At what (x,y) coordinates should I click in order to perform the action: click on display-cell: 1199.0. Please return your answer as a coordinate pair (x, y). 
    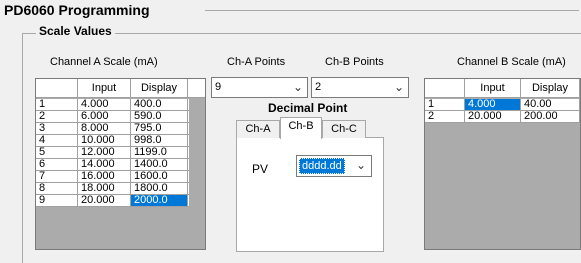
    Looking at the image, I should click on (159, 152).